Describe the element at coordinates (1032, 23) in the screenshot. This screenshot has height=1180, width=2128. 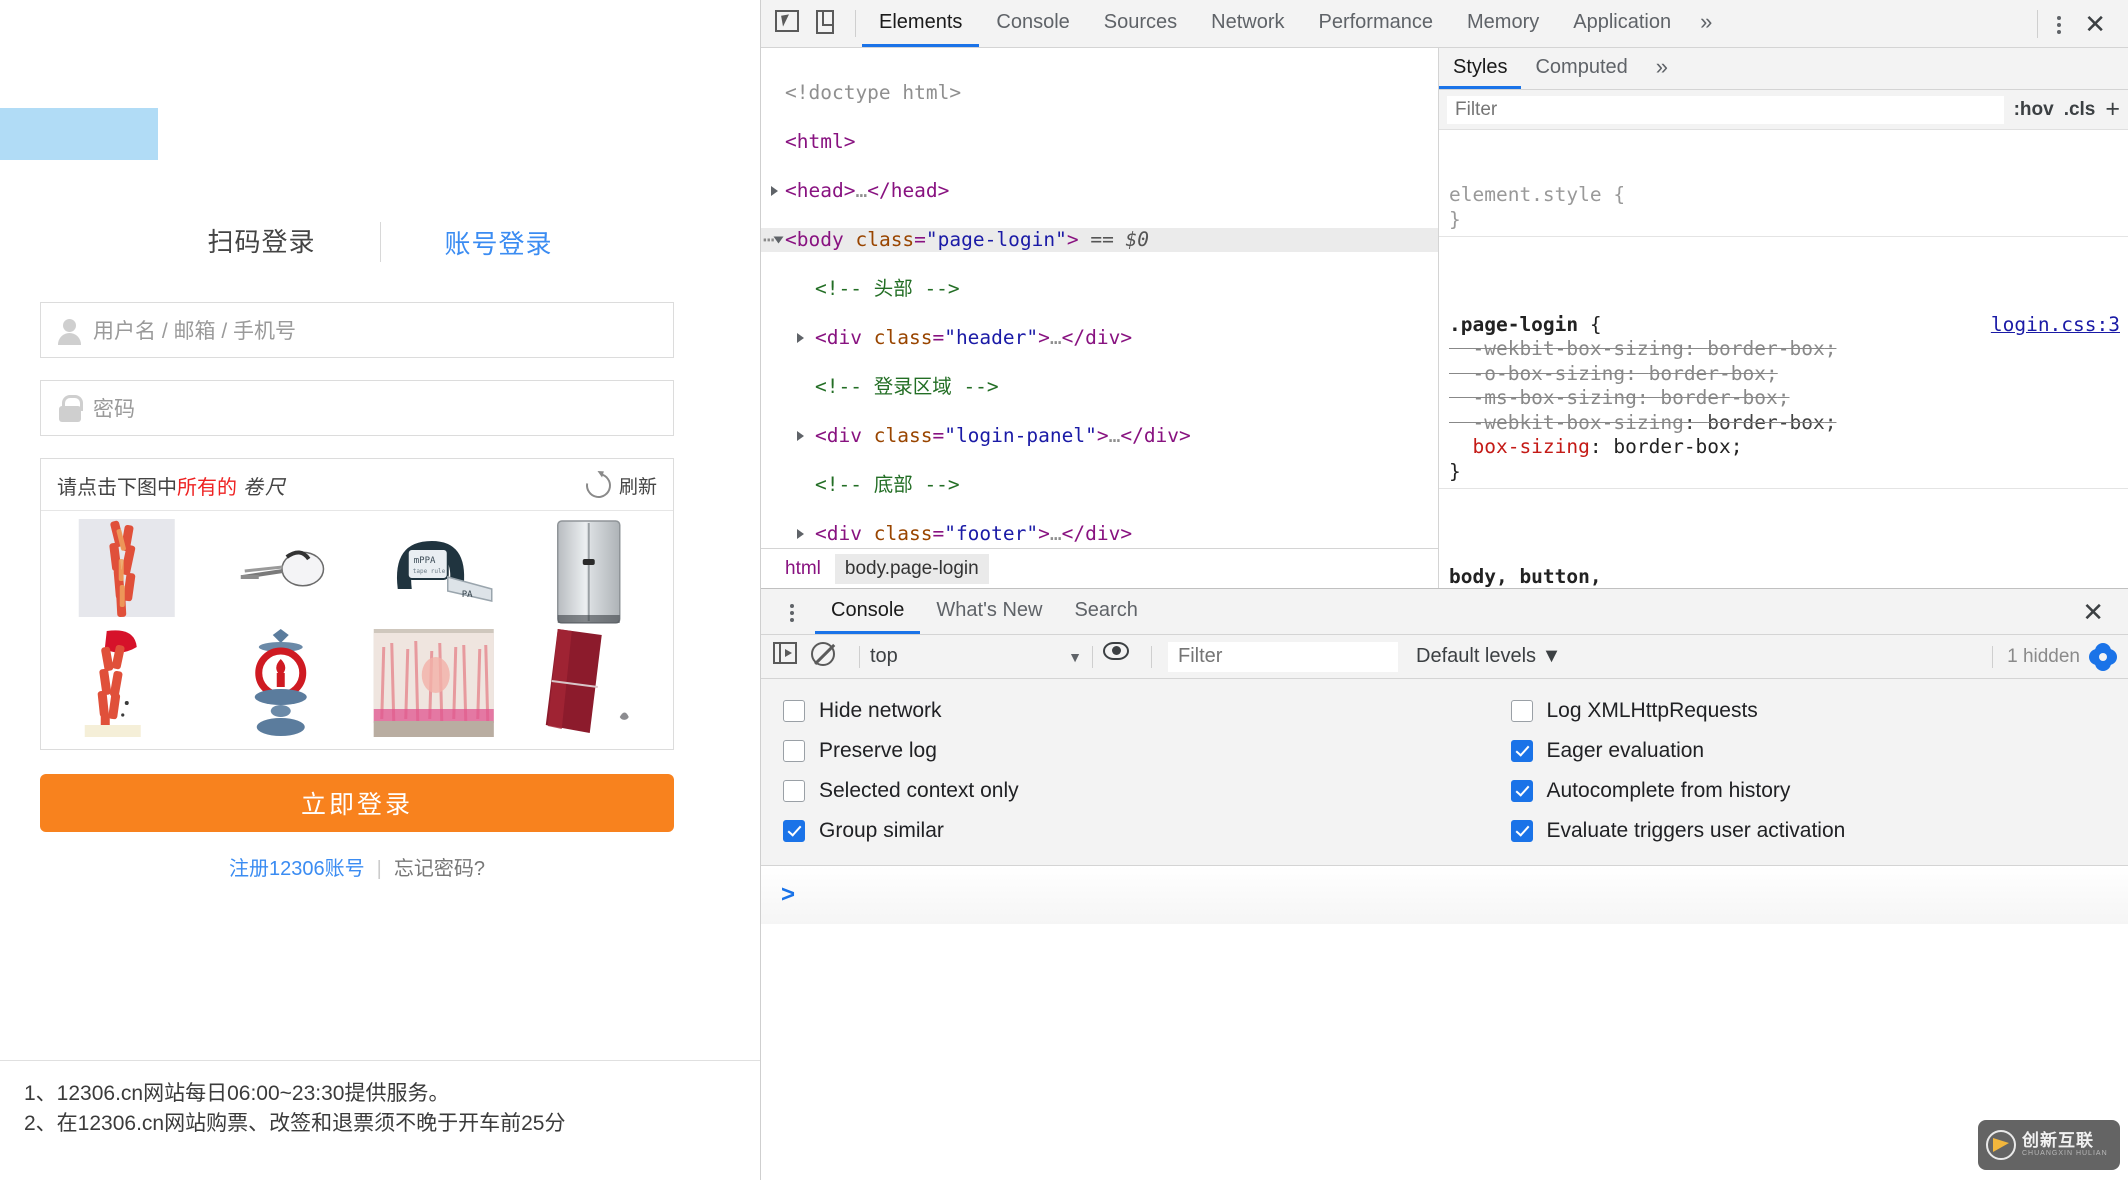
I see `tab-console: Console` at that location.